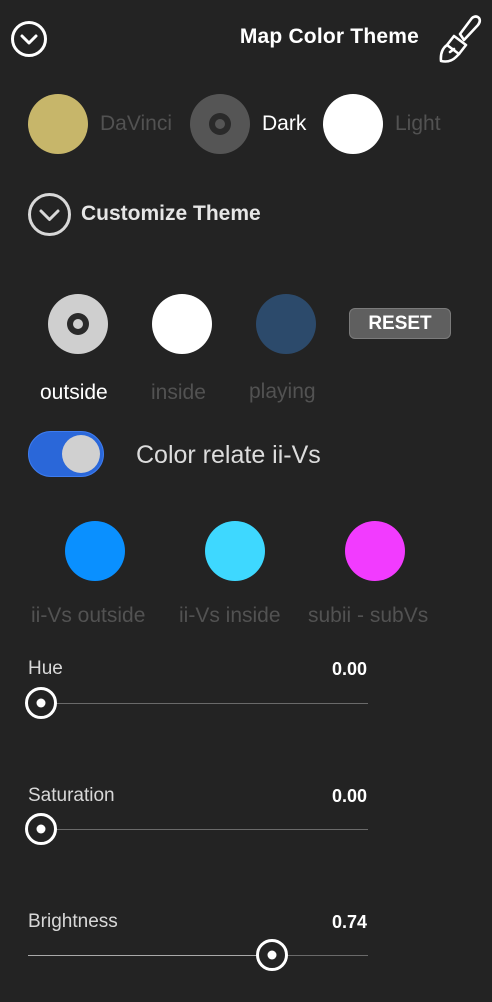 The height and width of the screenshot is (1002, 492). Describe the element at coordinates (178, 393) in the screenshot. I see `slot-inside-label: inside` at that location.